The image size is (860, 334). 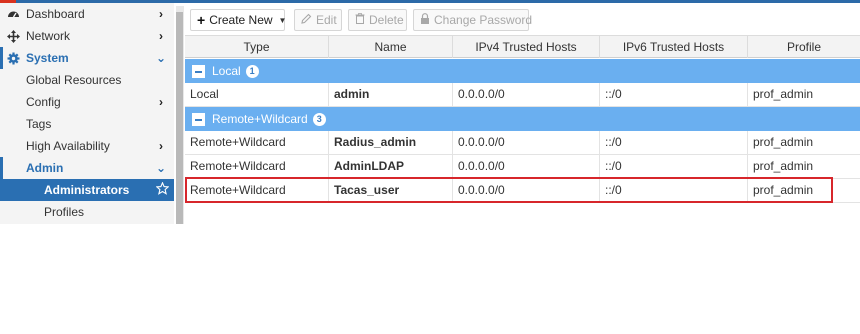 I want to click on group-count-badge: 3, so click(x=319, y=119).